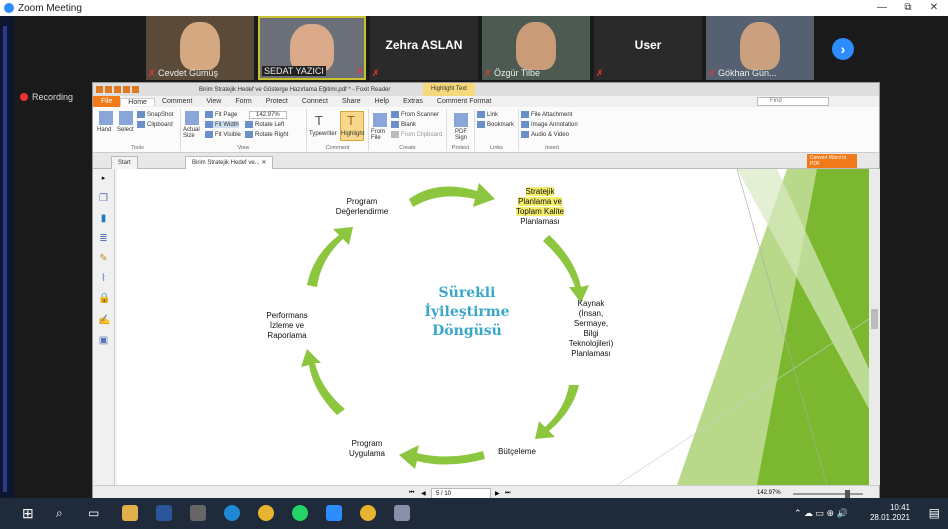 Image resolution: width=948 pixels, height=529 pixels. Describe the element at coordinates (847, 494) in the screenshot. I see `zoom-slider-thumb` at that location.